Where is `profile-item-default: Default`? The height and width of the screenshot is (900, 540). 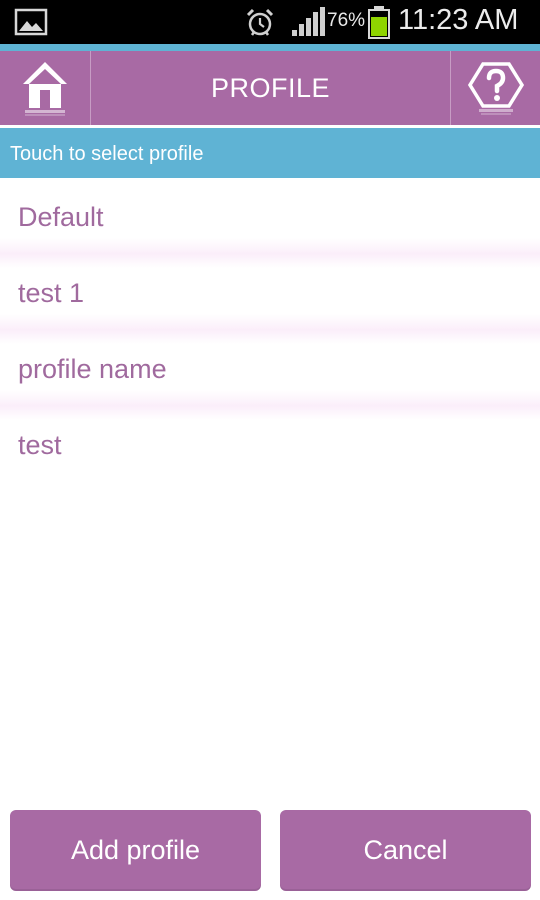 profile-item-default: Default is located at coordinates (270, 216).